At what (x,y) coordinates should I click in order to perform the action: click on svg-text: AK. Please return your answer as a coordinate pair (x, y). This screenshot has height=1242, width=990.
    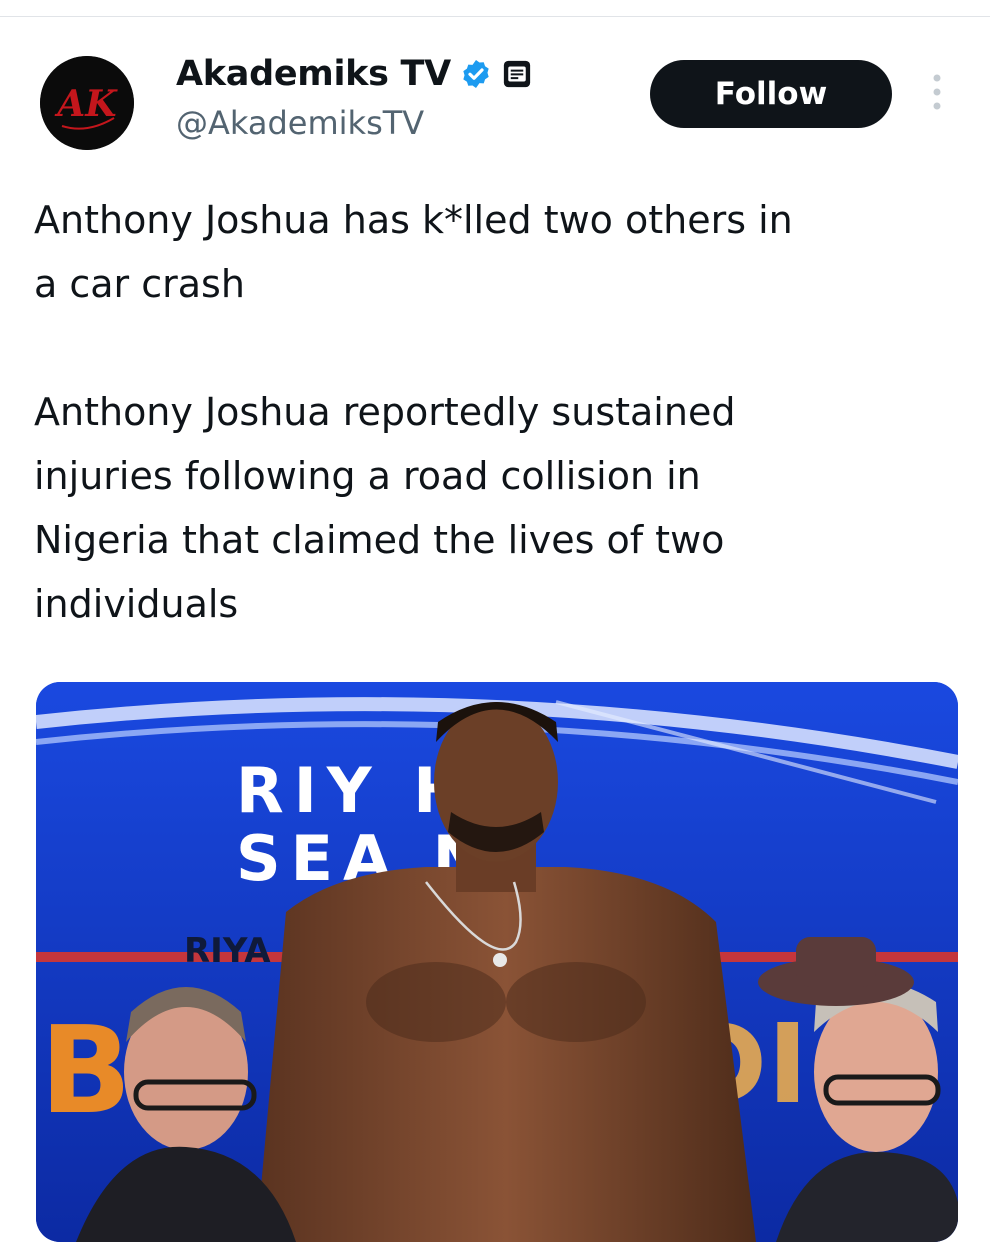
    Looking at the image, I should click on (86, 104).